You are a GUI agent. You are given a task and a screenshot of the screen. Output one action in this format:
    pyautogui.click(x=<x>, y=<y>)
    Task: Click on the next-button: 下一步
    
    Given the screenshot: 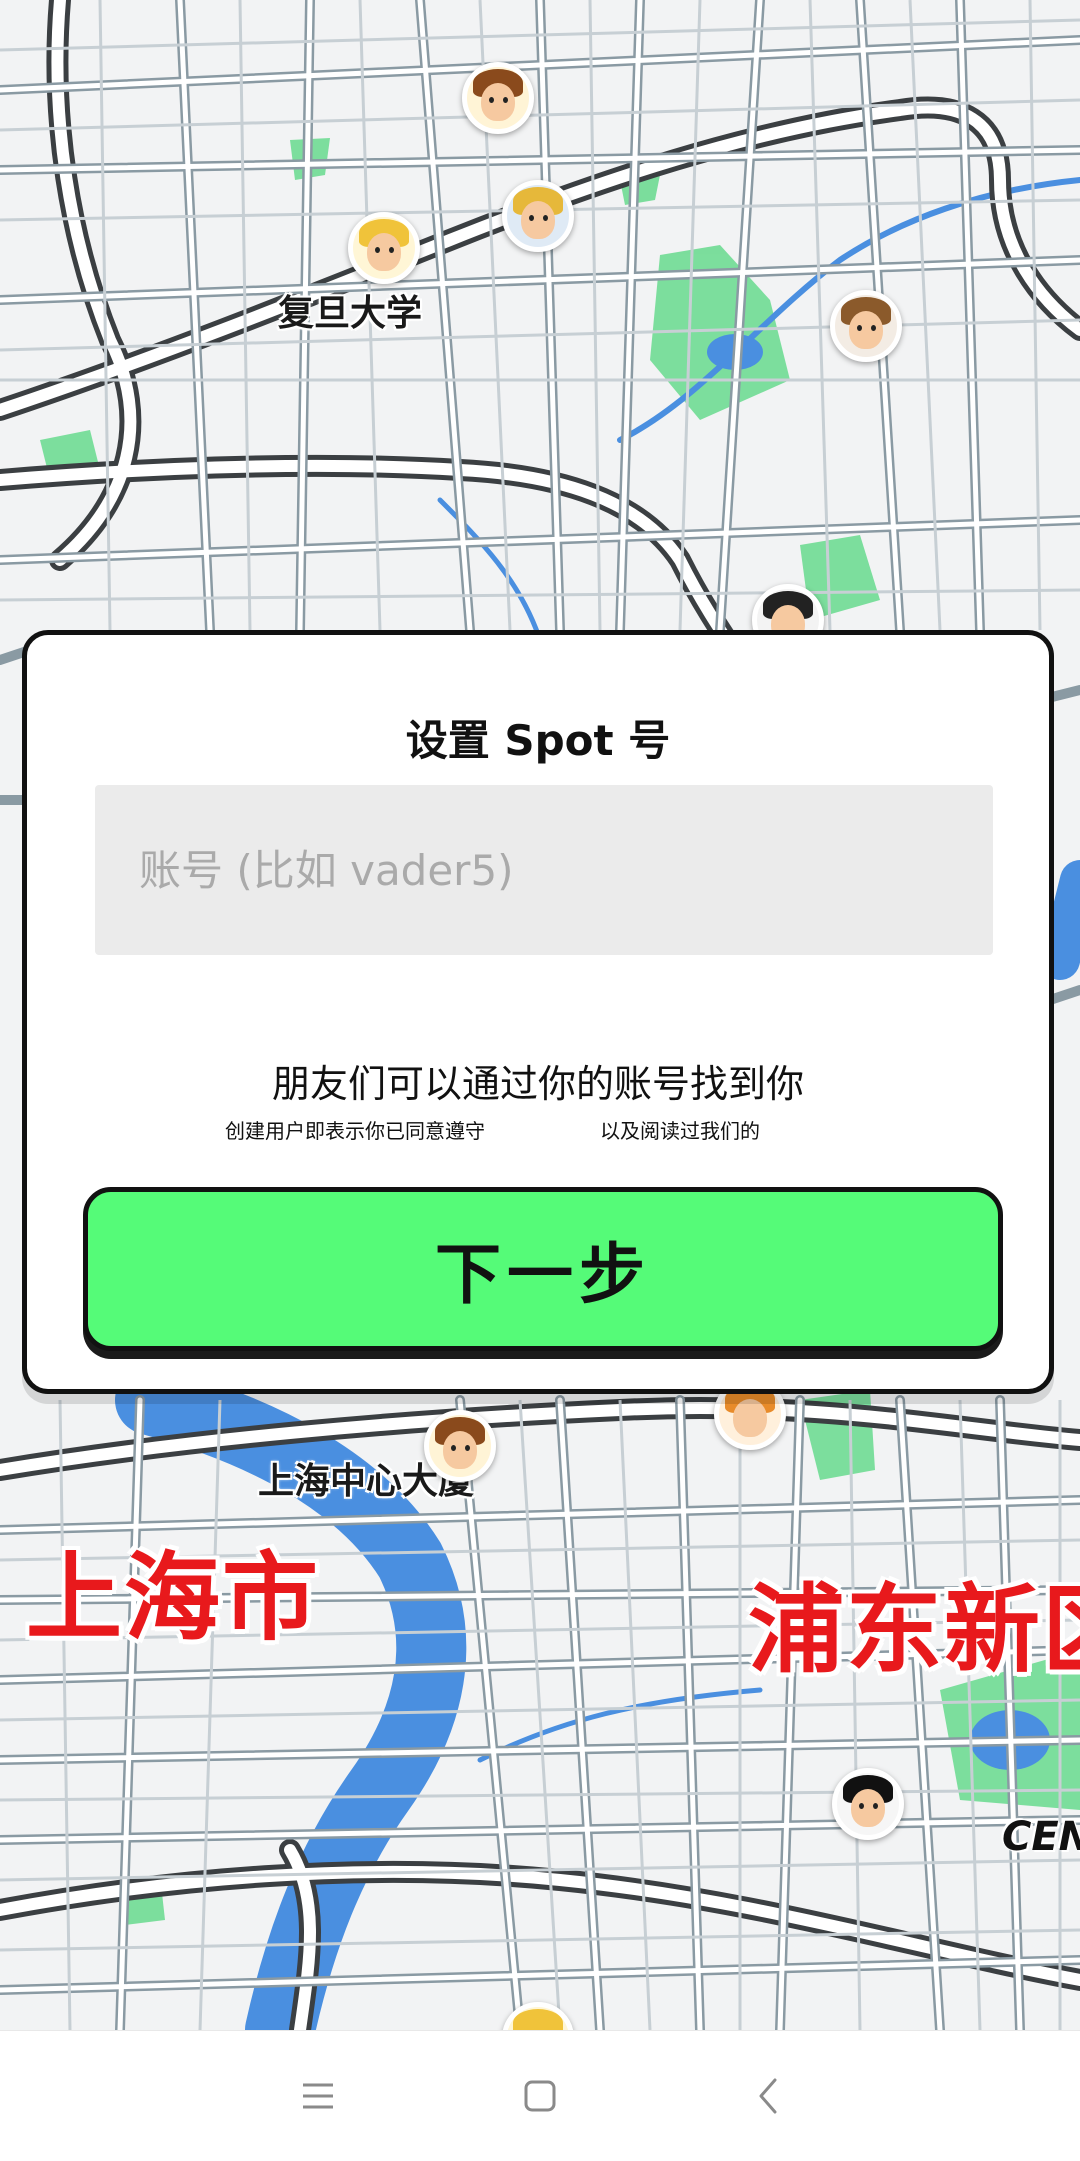 What is the action you would take?
    pyautogui.click(x=543, y=1269)
    